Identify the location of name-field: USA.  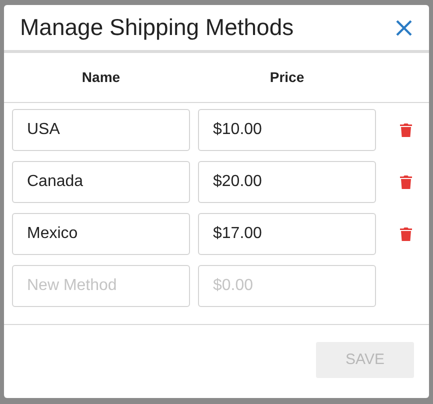
(101, 130).